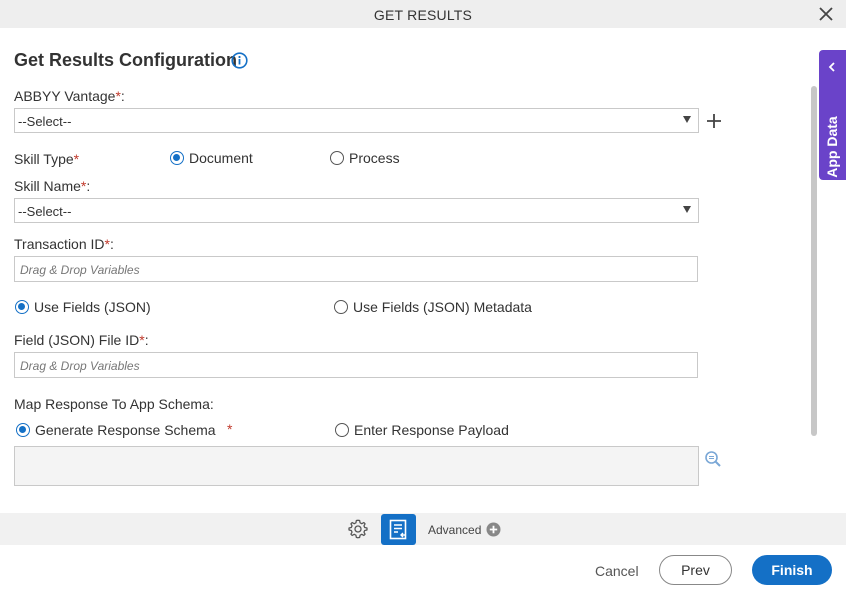  What do you see at coordinates (831, 67) in the screenshot?
I see `chevron-left-icon` at bounding box center [831, 67].